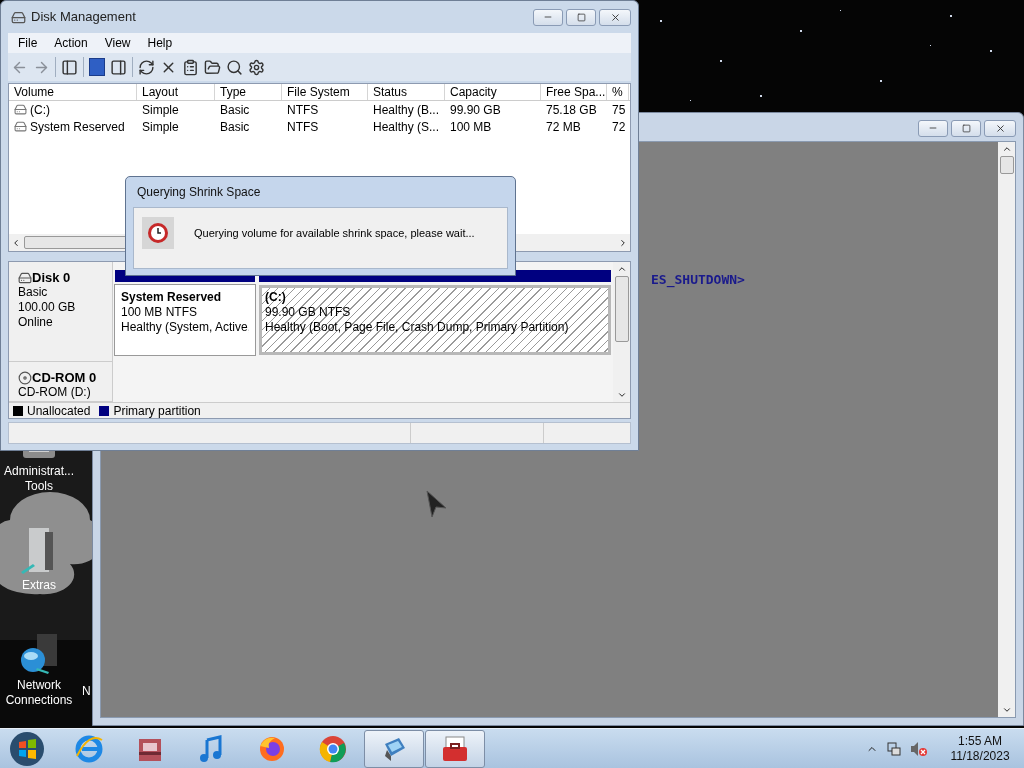 This screenshot has width=1024, height=768. I want to click on folder-icon, so click(212, 67).